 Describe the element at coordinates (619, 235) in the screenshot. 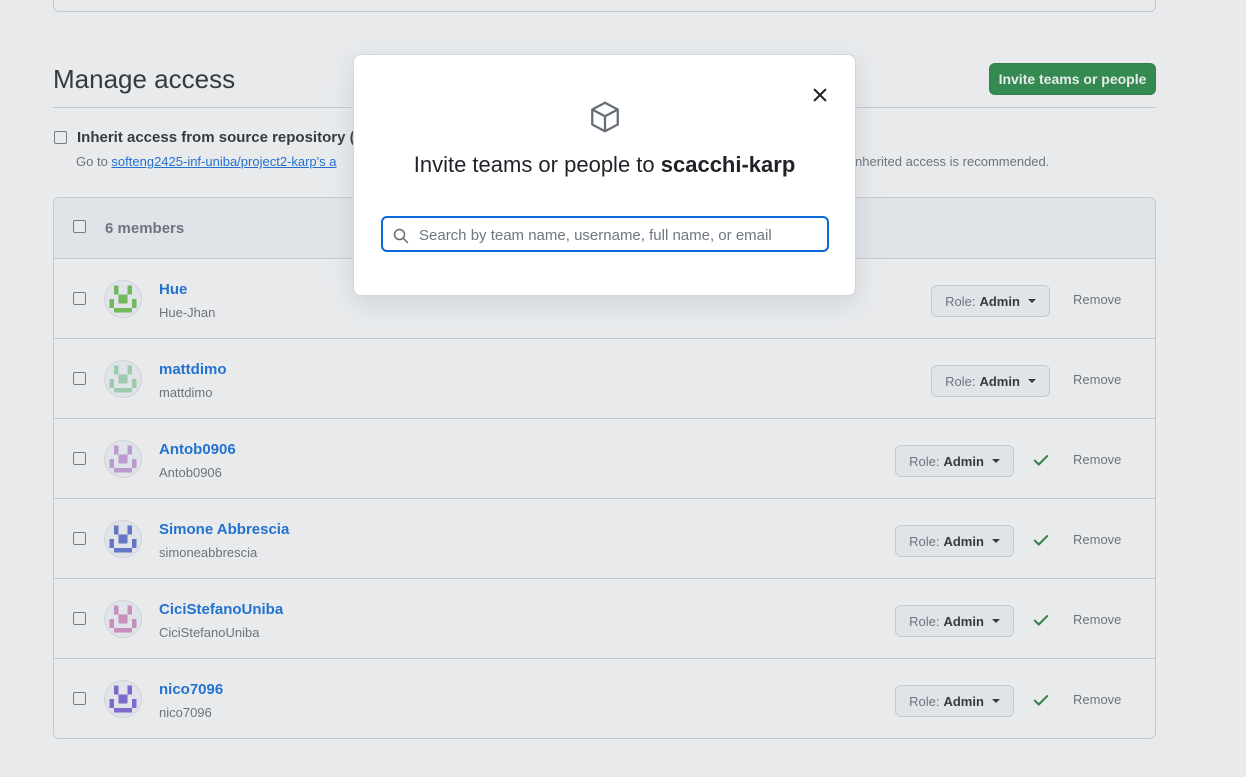

I see `invite-search-input` at that location.